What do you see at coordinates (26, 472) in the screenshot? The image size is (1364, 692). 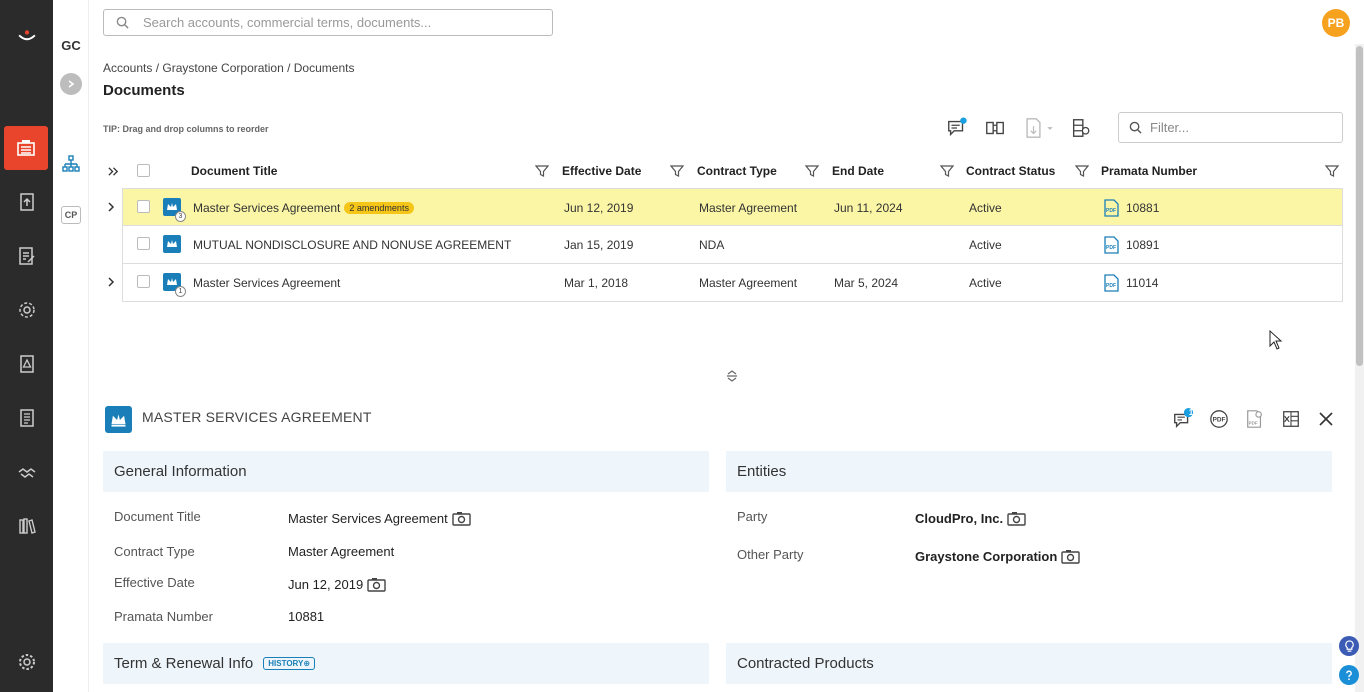 I see `nav-handshake-icon` at bounding box center [26, 472].